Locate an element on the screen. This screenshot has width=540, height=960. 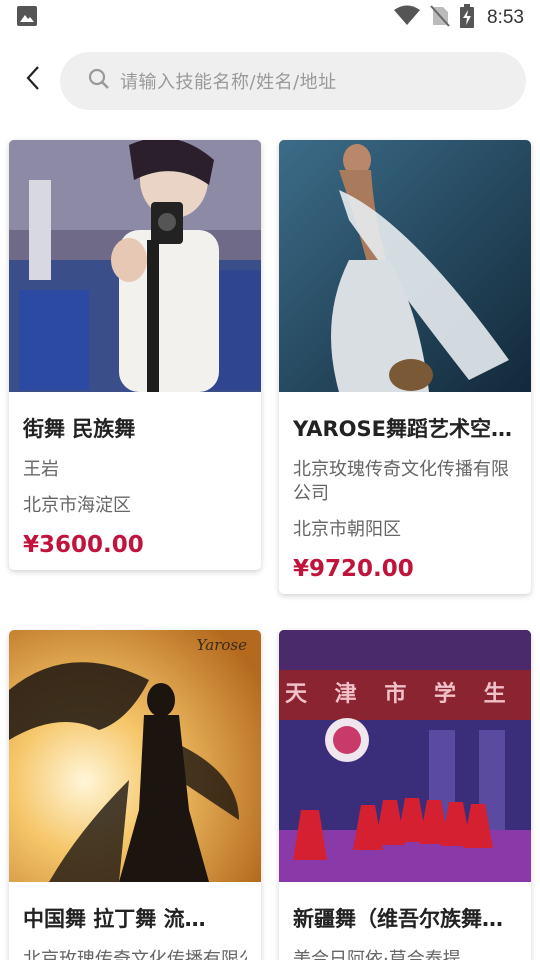
card-body: 新疆舞（维吾尔族舞… 美合日阿依·莫合泰提 is located at coordinates (405, 921).